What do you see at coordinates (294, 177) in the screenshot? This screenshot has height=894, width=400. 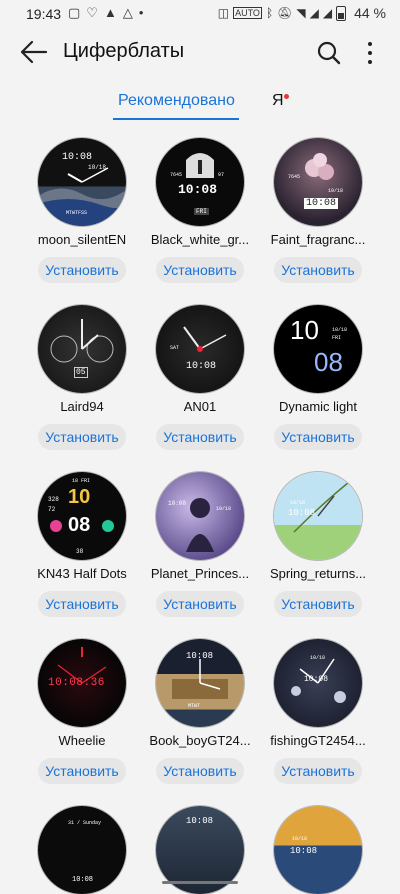 I see `face-steps: 7645` at bounding box center [294, 177].